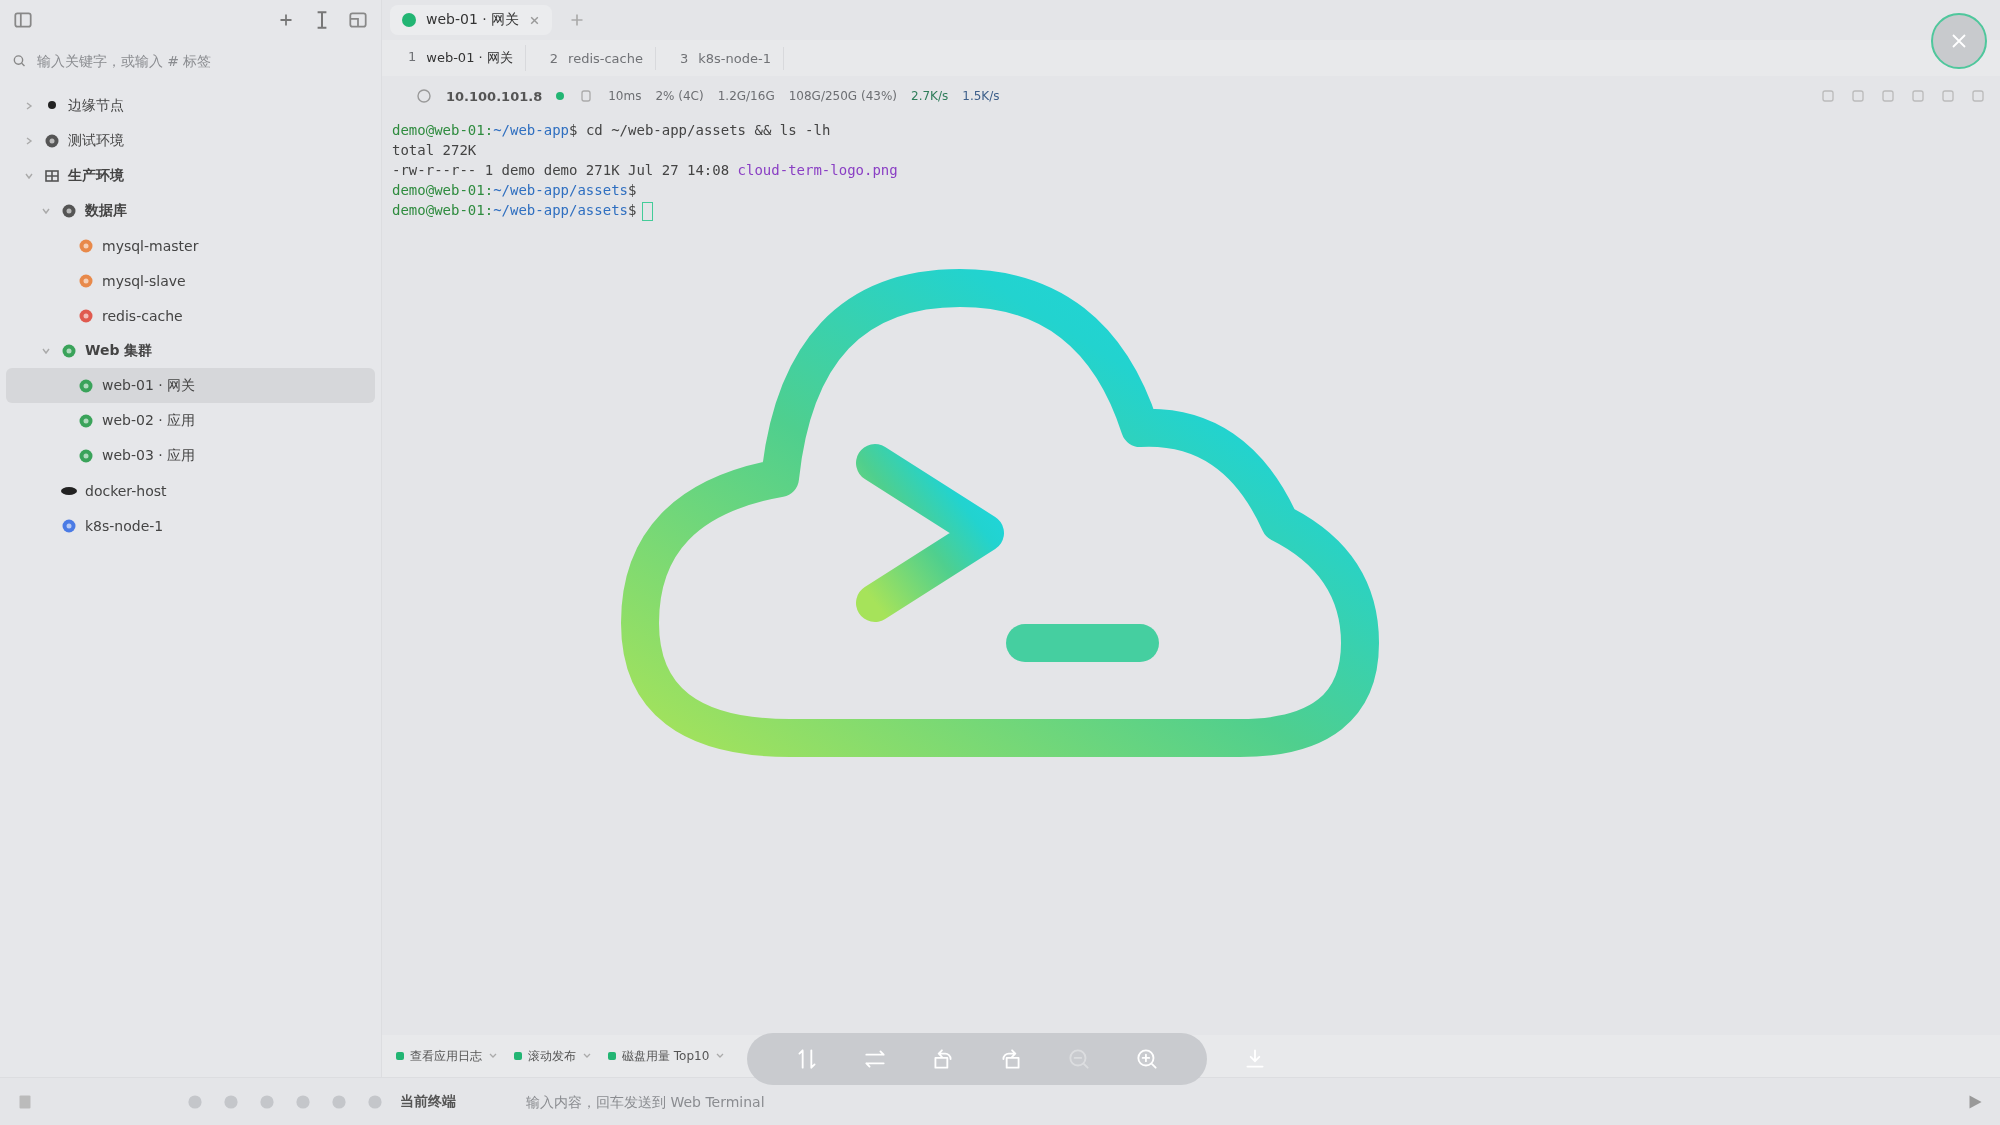  I want to click on tree-label: web-02 · 应用, so click(149, 420).